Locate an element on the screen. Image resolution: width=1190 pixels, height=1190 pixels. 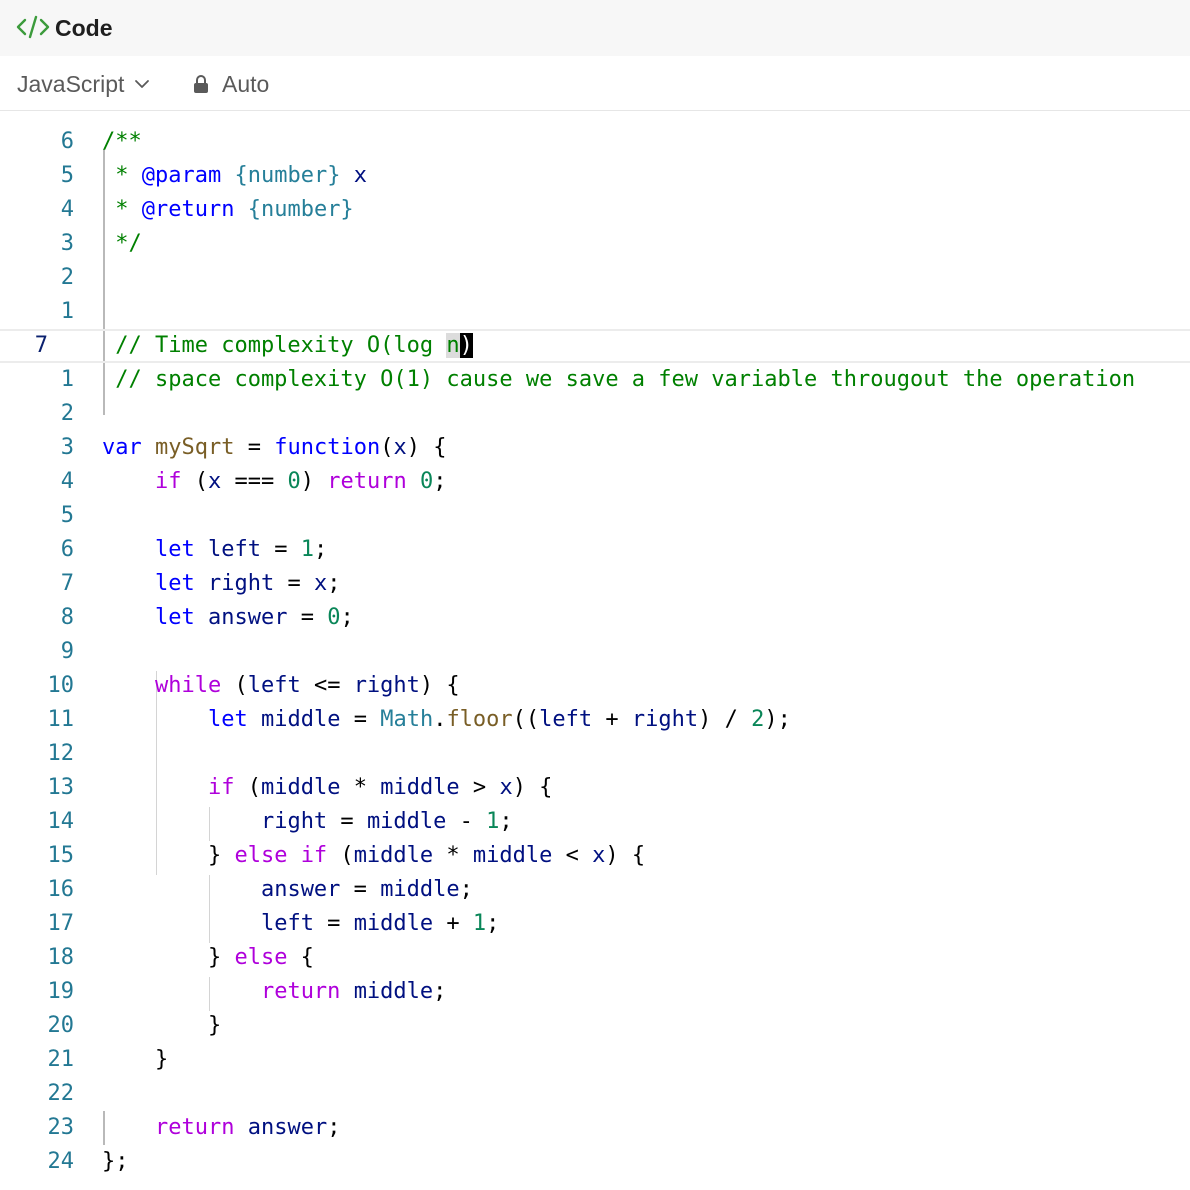
code-line: 3 var mySqrt = function(x) { is located at coordinates (595, 448).